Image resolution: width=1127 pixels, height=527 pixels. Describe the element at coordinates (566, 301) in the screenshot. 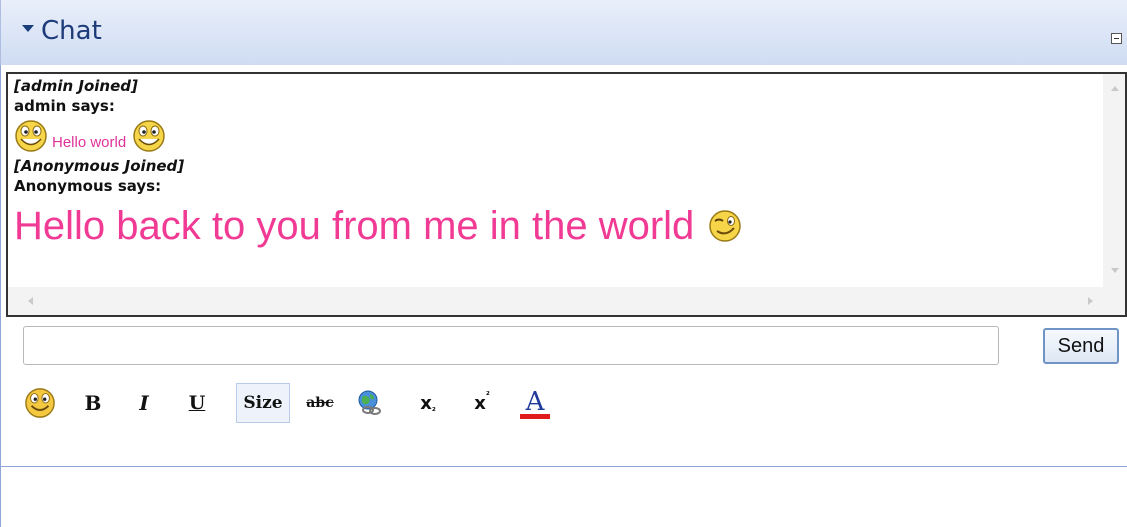

I see `horizontal-scrollbar` at that location.